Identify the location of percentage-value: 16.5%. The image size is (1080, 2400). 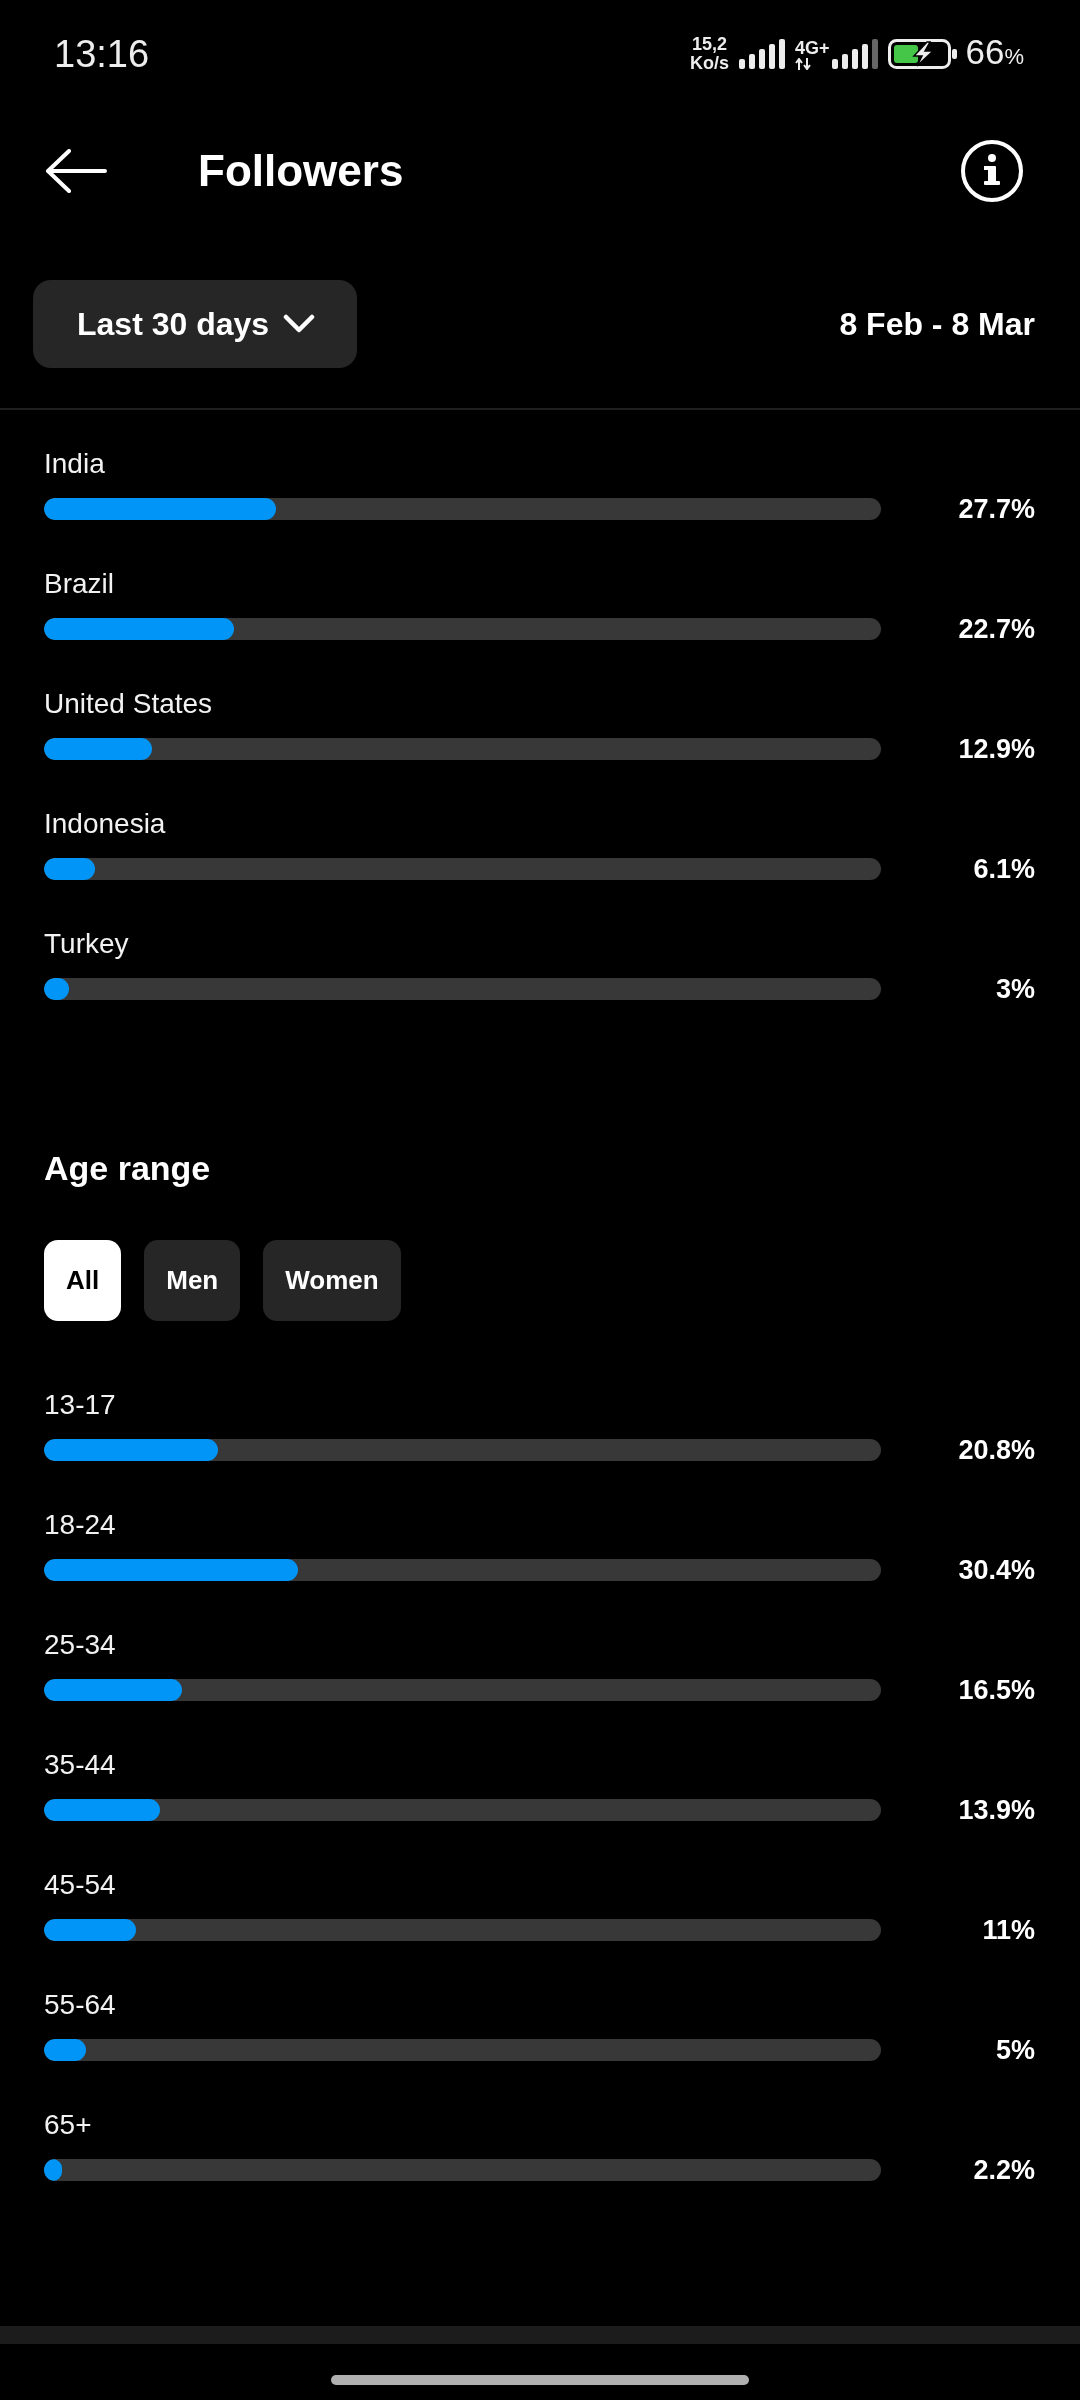
(996, 1690).